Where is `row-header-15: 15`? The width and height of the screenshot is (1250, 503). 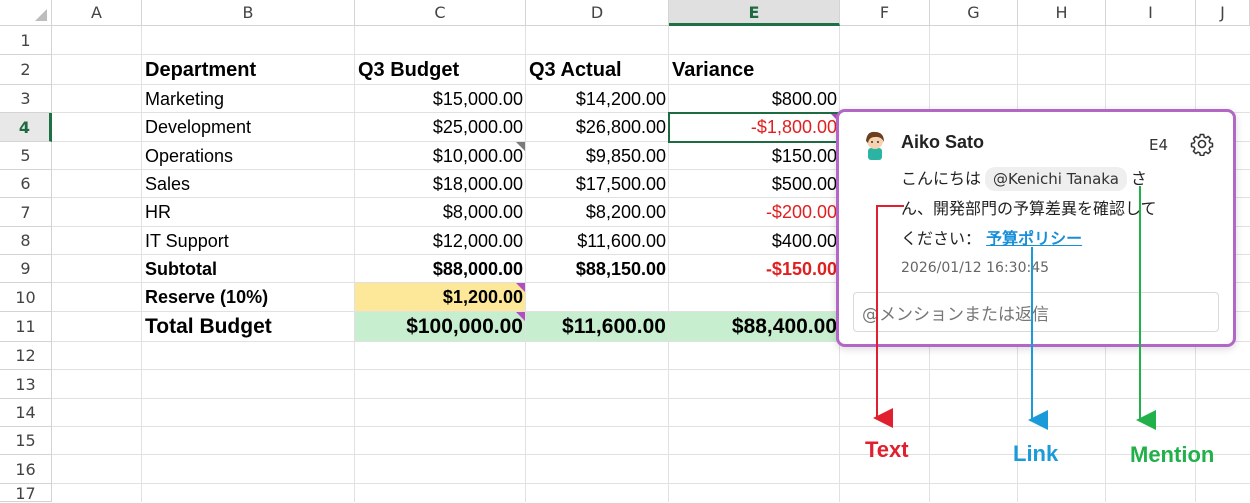
row-header-15: 15 is located at coordinates (26, 441).